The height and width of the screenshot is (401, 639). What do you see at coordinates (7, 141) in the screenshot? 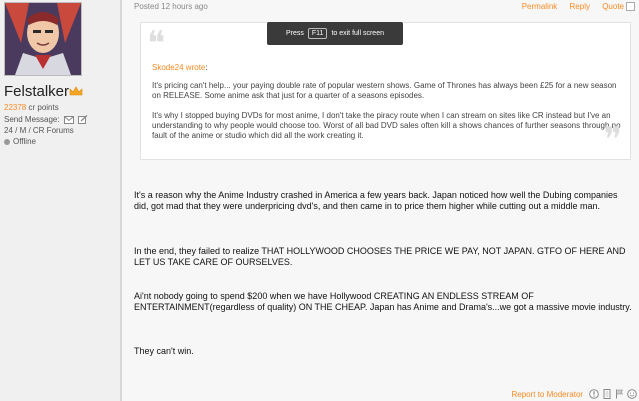
I see `status-dot-icon` at bounding box center [7, 141].